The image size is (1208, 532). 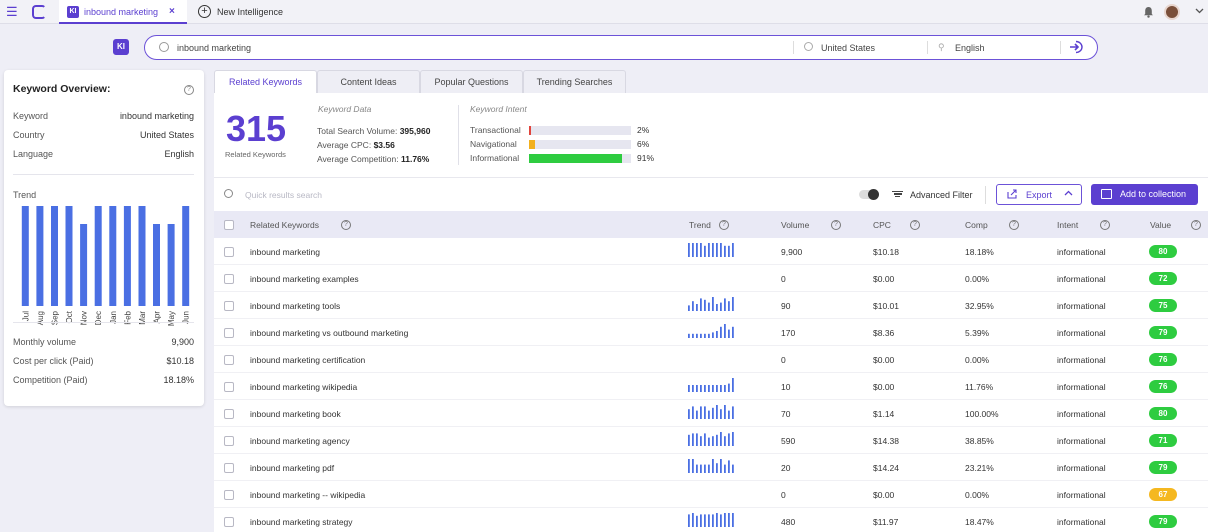 I want to click on toggle-icon, so click(x=869, y=194).